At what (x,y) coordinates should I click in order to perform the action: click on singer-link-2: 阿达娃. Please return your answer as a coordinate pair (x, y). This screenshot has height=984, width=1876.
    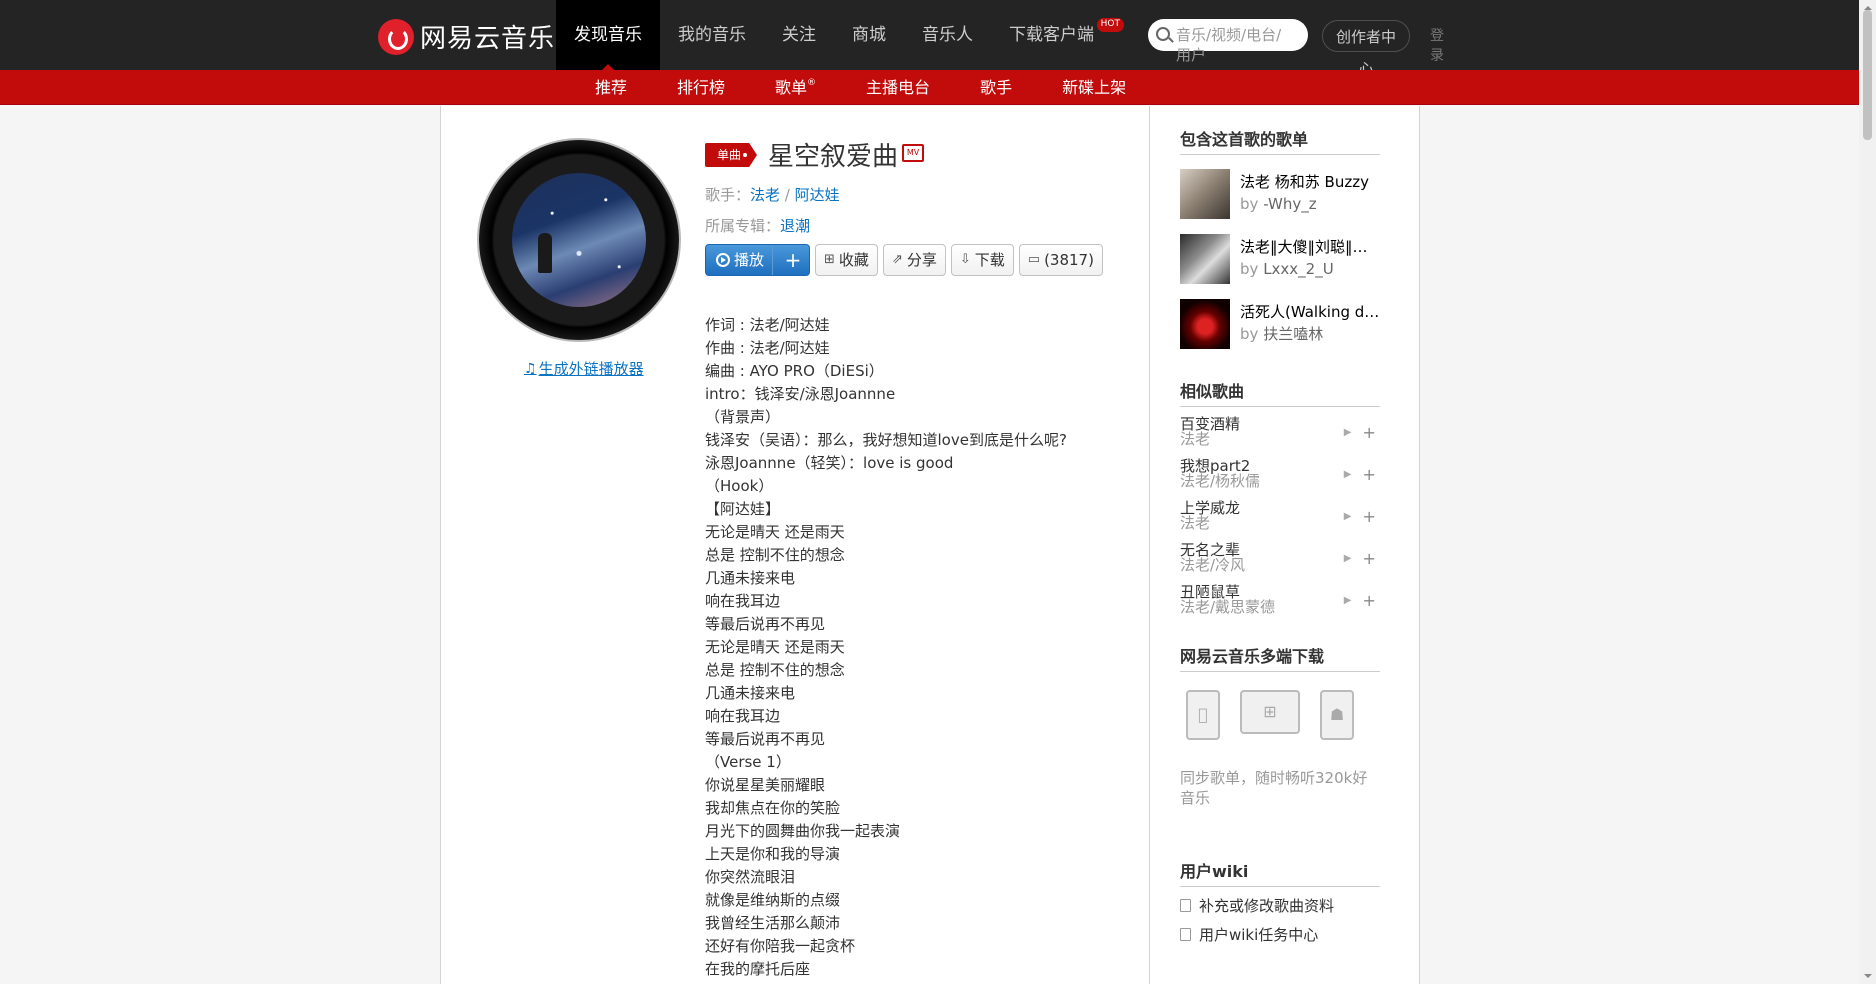
    Looking at the image, I should click on (817, 195).